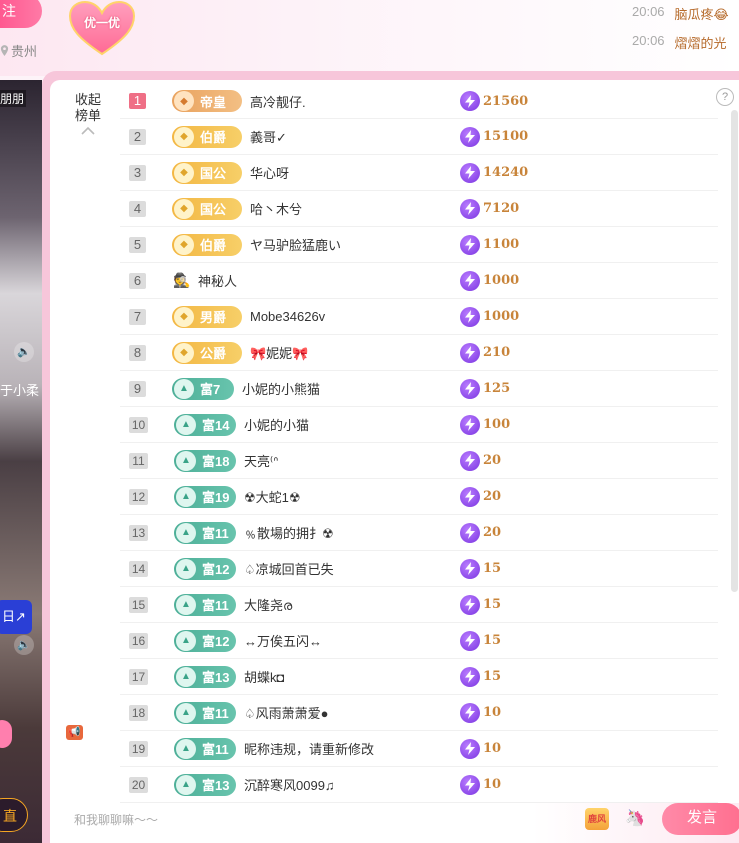 Image resolution: width=739 pixels, height=843 pixels. What do you see at coordinates (480, 604) in the screenshot?
I see `contribution-score: 15` at bounding box center [480, 604].